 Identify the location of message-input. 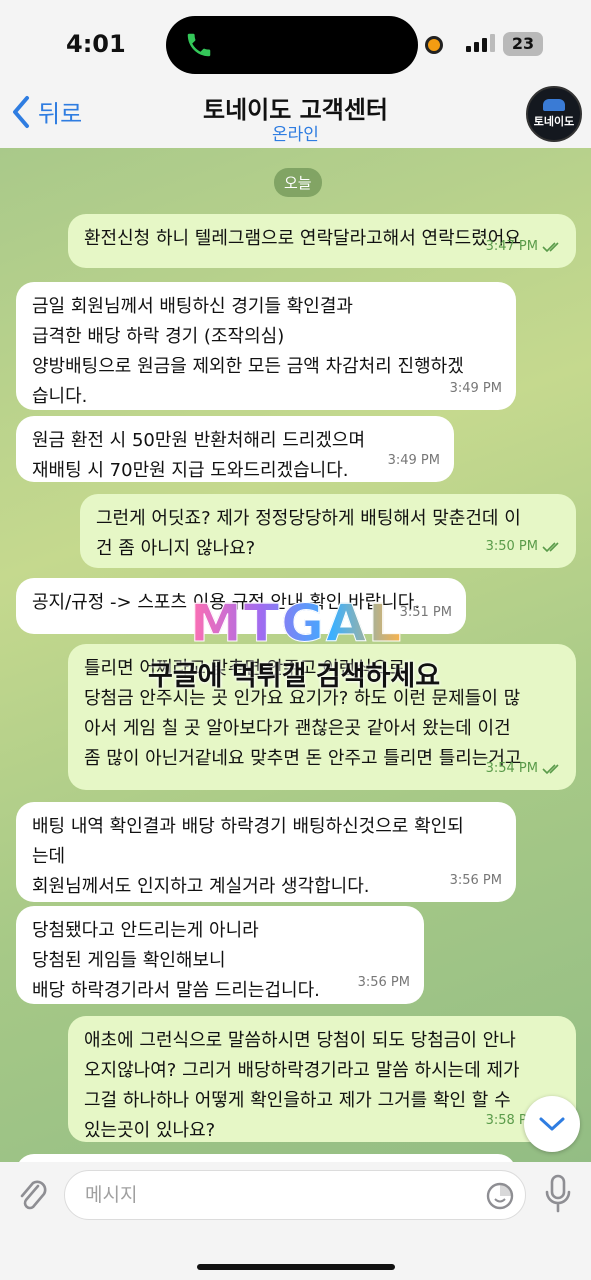
(275, 1195).